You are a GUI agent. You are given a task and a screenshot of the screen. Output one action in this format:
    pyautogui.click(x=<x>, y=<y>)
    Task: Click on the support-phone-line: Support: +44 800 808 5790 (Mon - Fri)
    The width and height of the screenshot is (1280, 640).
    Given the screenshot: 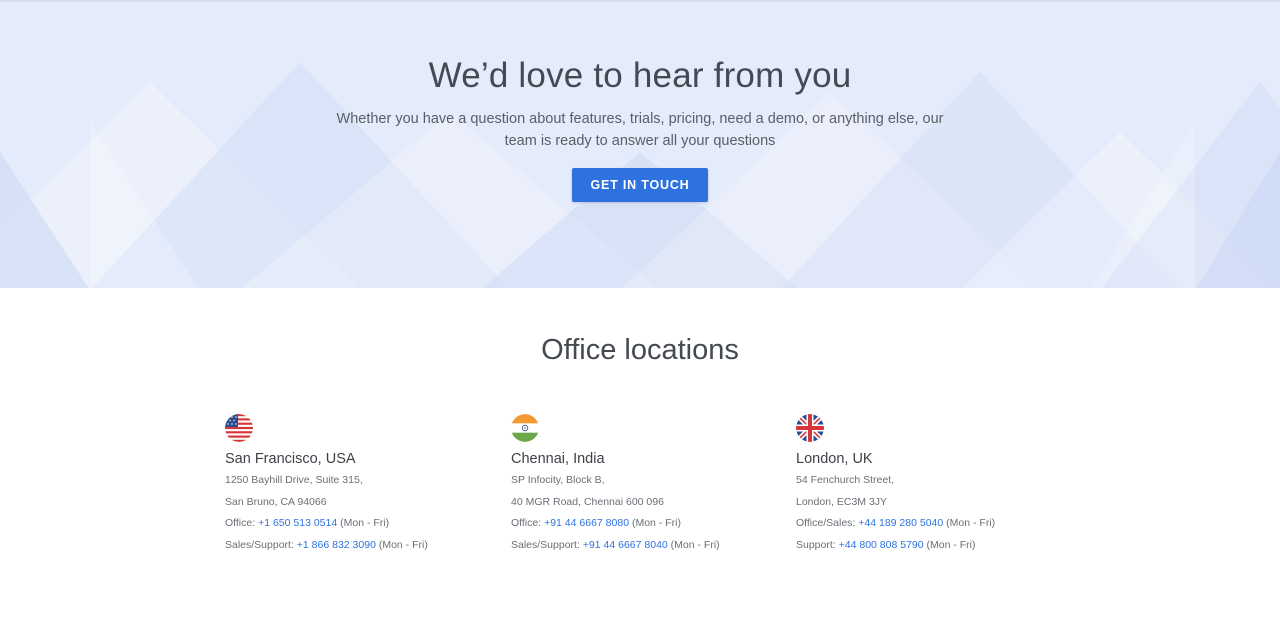 What is the action you would take?
    pyautogui.click(x=926, y=546)
    